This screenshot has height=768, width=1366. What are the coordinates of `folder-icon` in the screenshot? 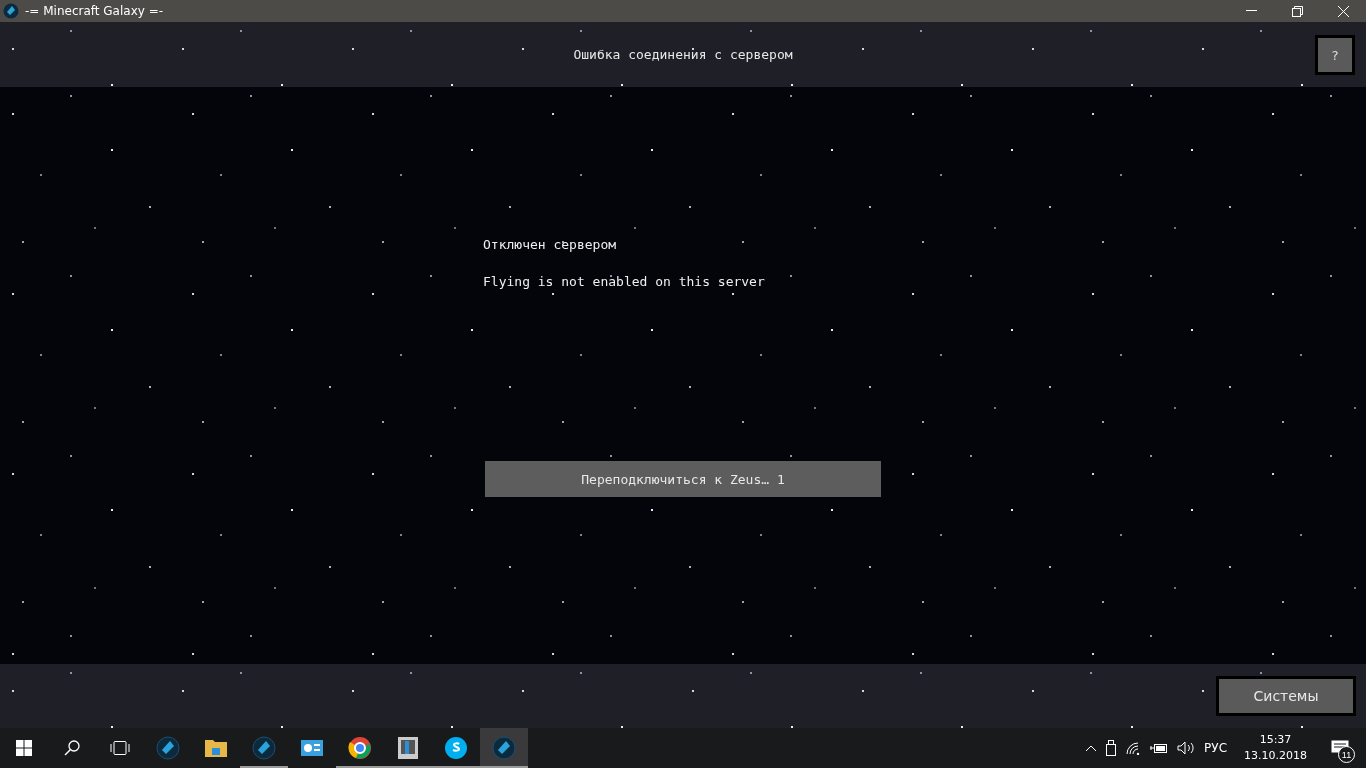 It's located at (216, 748).